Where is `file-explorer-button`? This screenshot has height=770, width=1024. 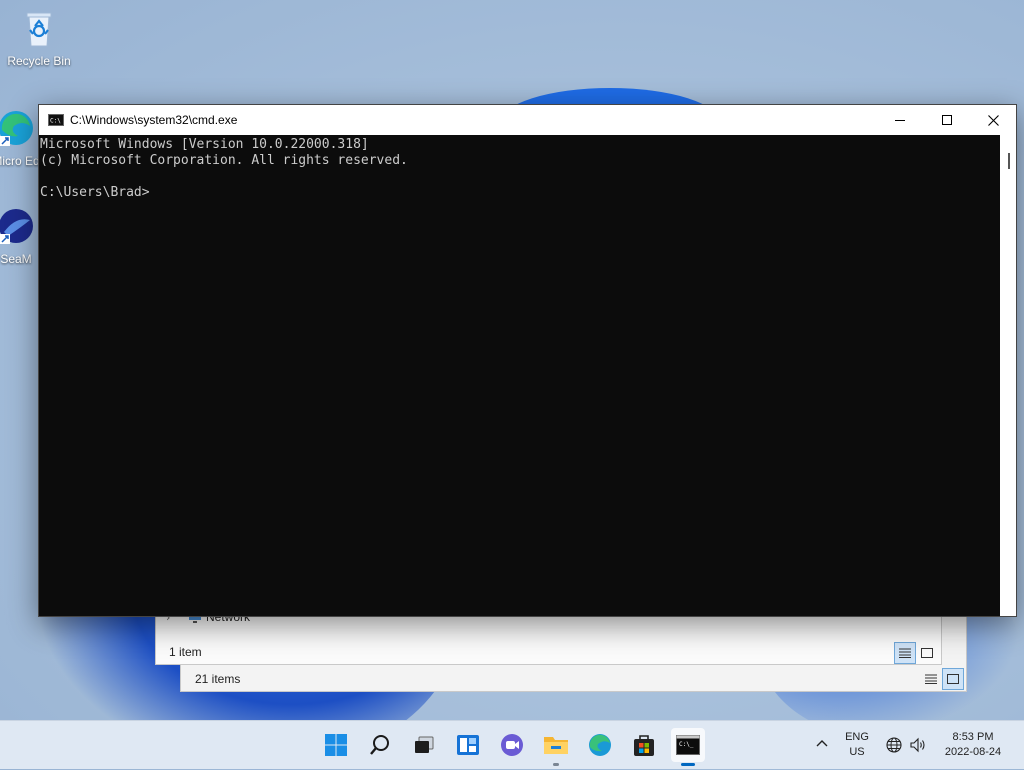 file-explorer-button is located at coordinates (556, 747).